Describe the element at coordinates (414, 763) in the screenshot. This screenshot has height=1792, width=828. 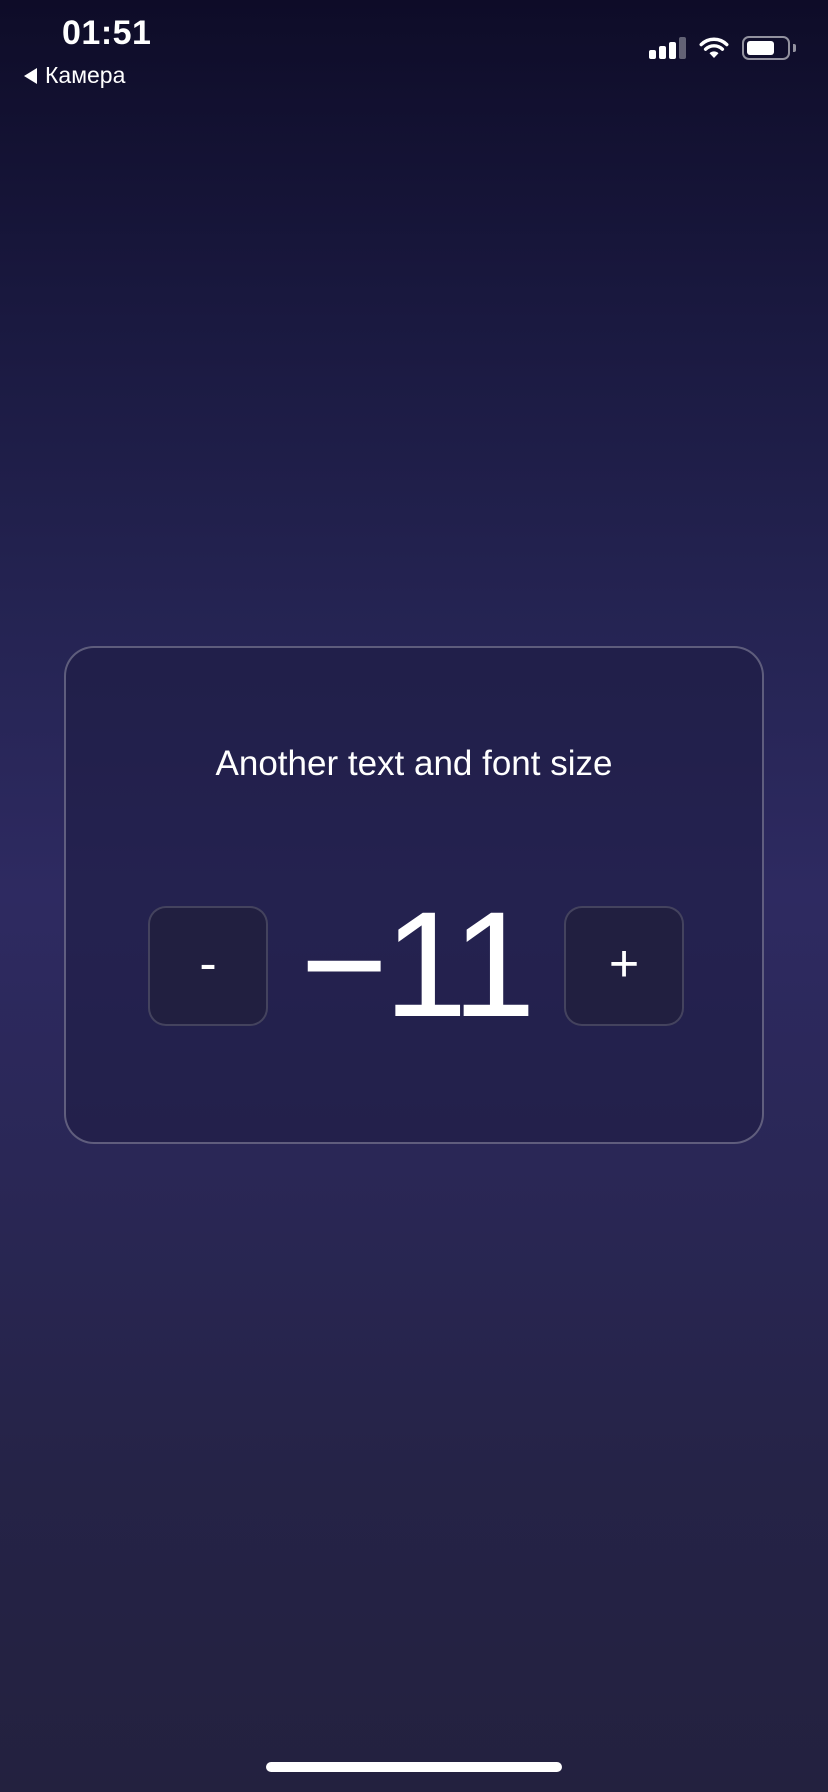
I see `card-title: Another text and font size` at that location.